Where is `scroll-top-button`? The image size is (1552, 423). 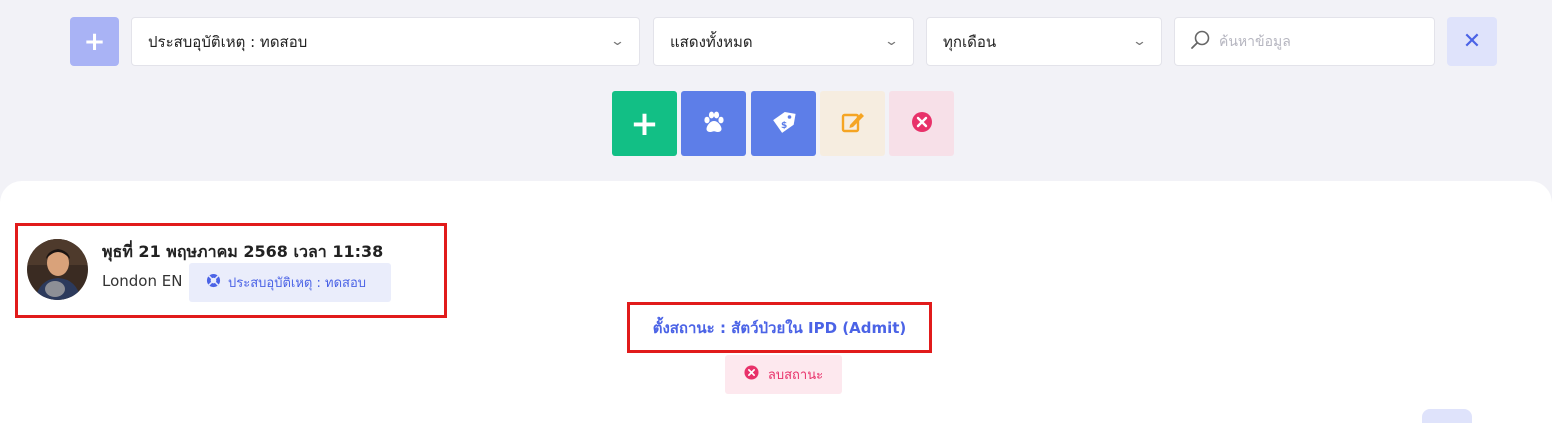
scroll-top-button is located at coordinates (1447, 416).